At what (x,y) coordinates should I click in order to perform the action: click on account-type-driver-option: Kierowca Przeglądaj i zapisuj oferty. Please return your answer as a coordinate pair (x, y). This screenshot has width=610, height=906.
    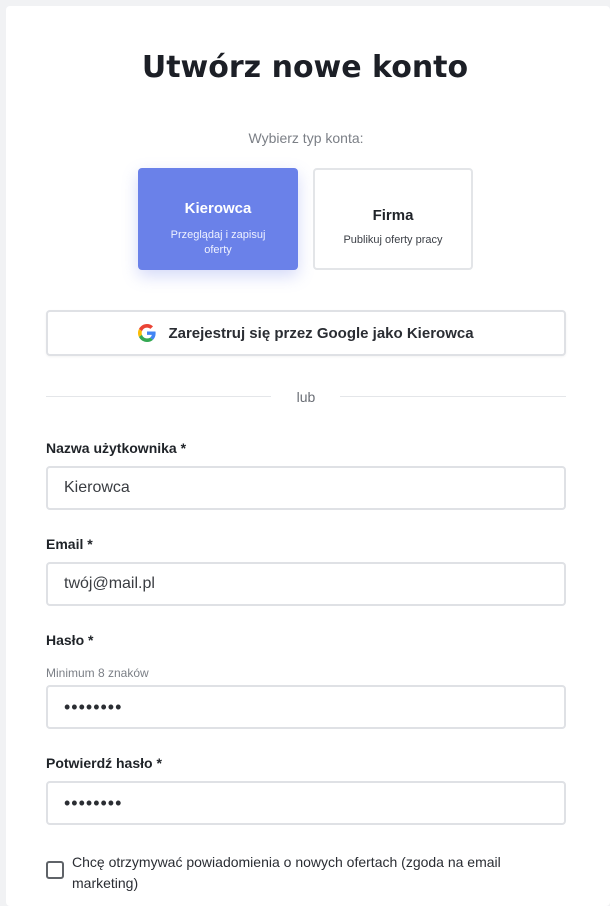
    Looking at the image, I should click on (218, 219).